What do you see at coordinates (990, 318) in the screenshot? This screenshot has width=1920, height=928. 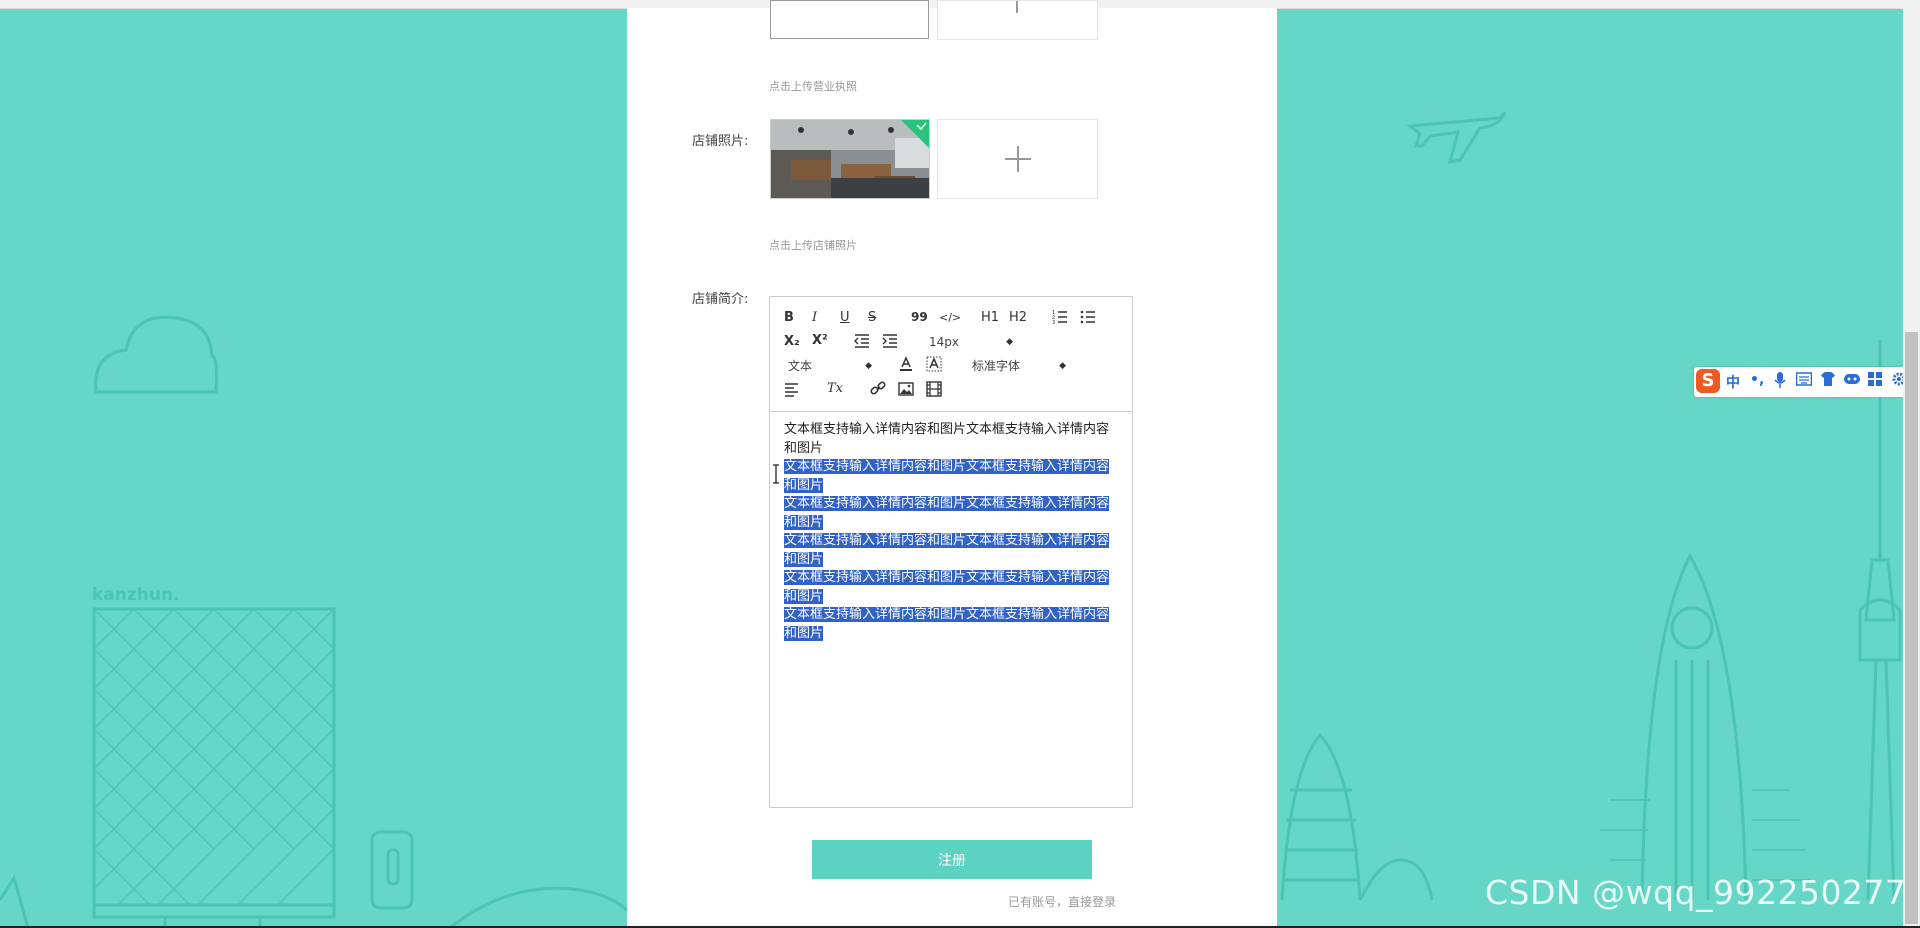 I see `heading1-button: H1` at bounding box center [990, 318].